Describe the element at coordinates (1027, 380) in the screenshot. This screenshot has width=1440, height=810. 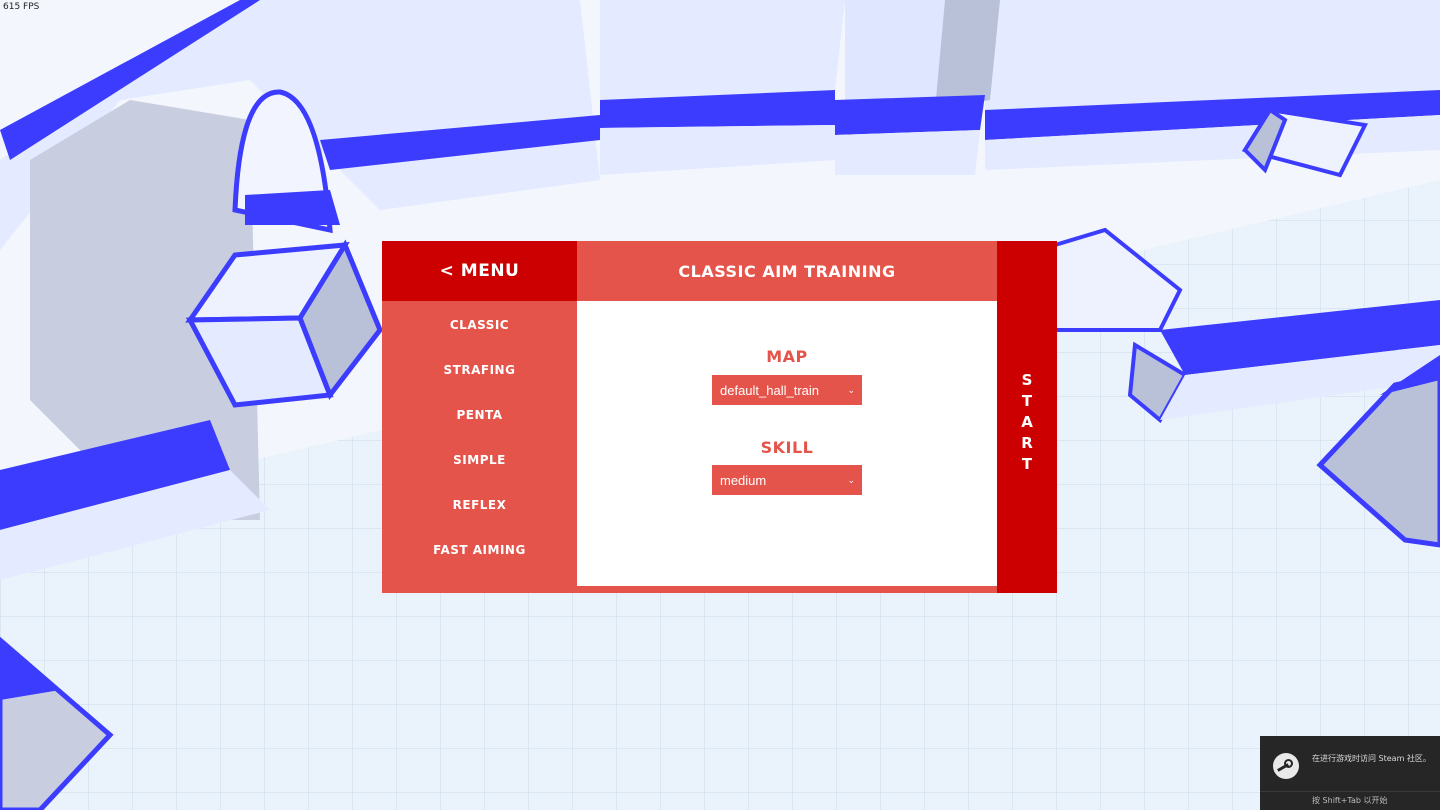
I see `start-label-letter: S` at that location.